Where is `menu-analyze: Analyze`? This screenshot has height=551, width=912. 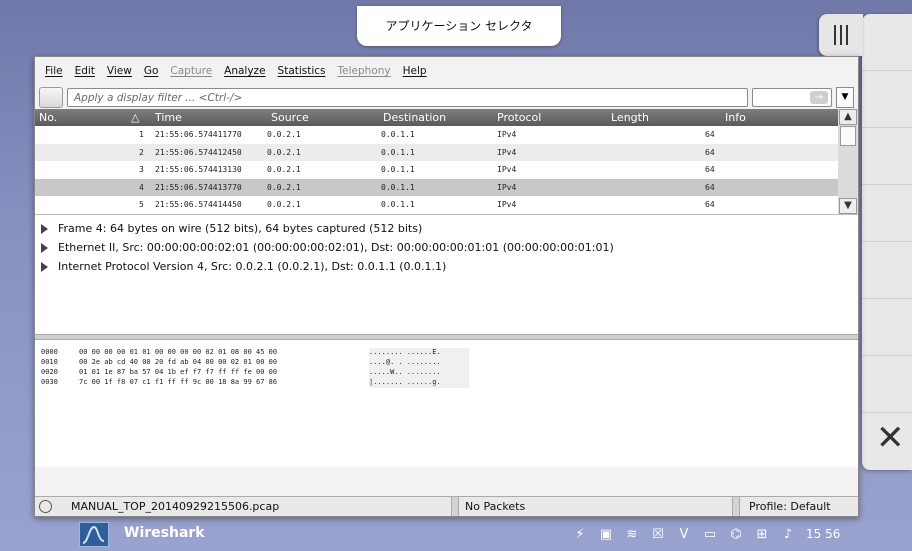
menu-analyze: Analyze is located at coordinates (244, 71).